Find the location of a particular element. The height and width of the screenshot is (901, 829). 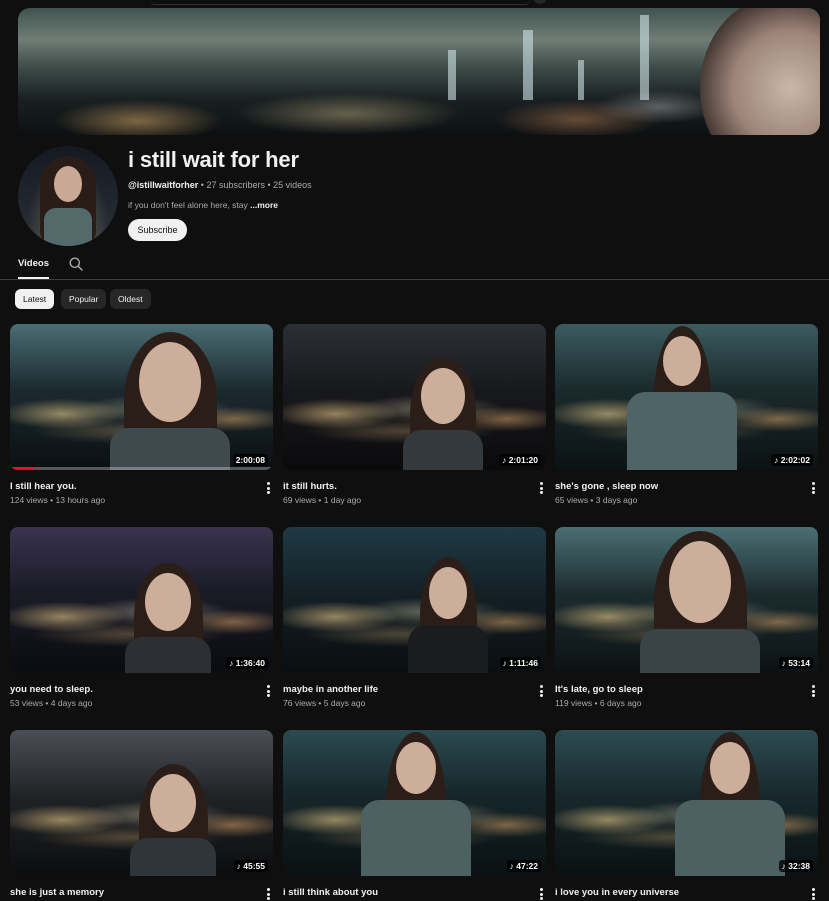

search-icon is located at coordinates (76, 264).